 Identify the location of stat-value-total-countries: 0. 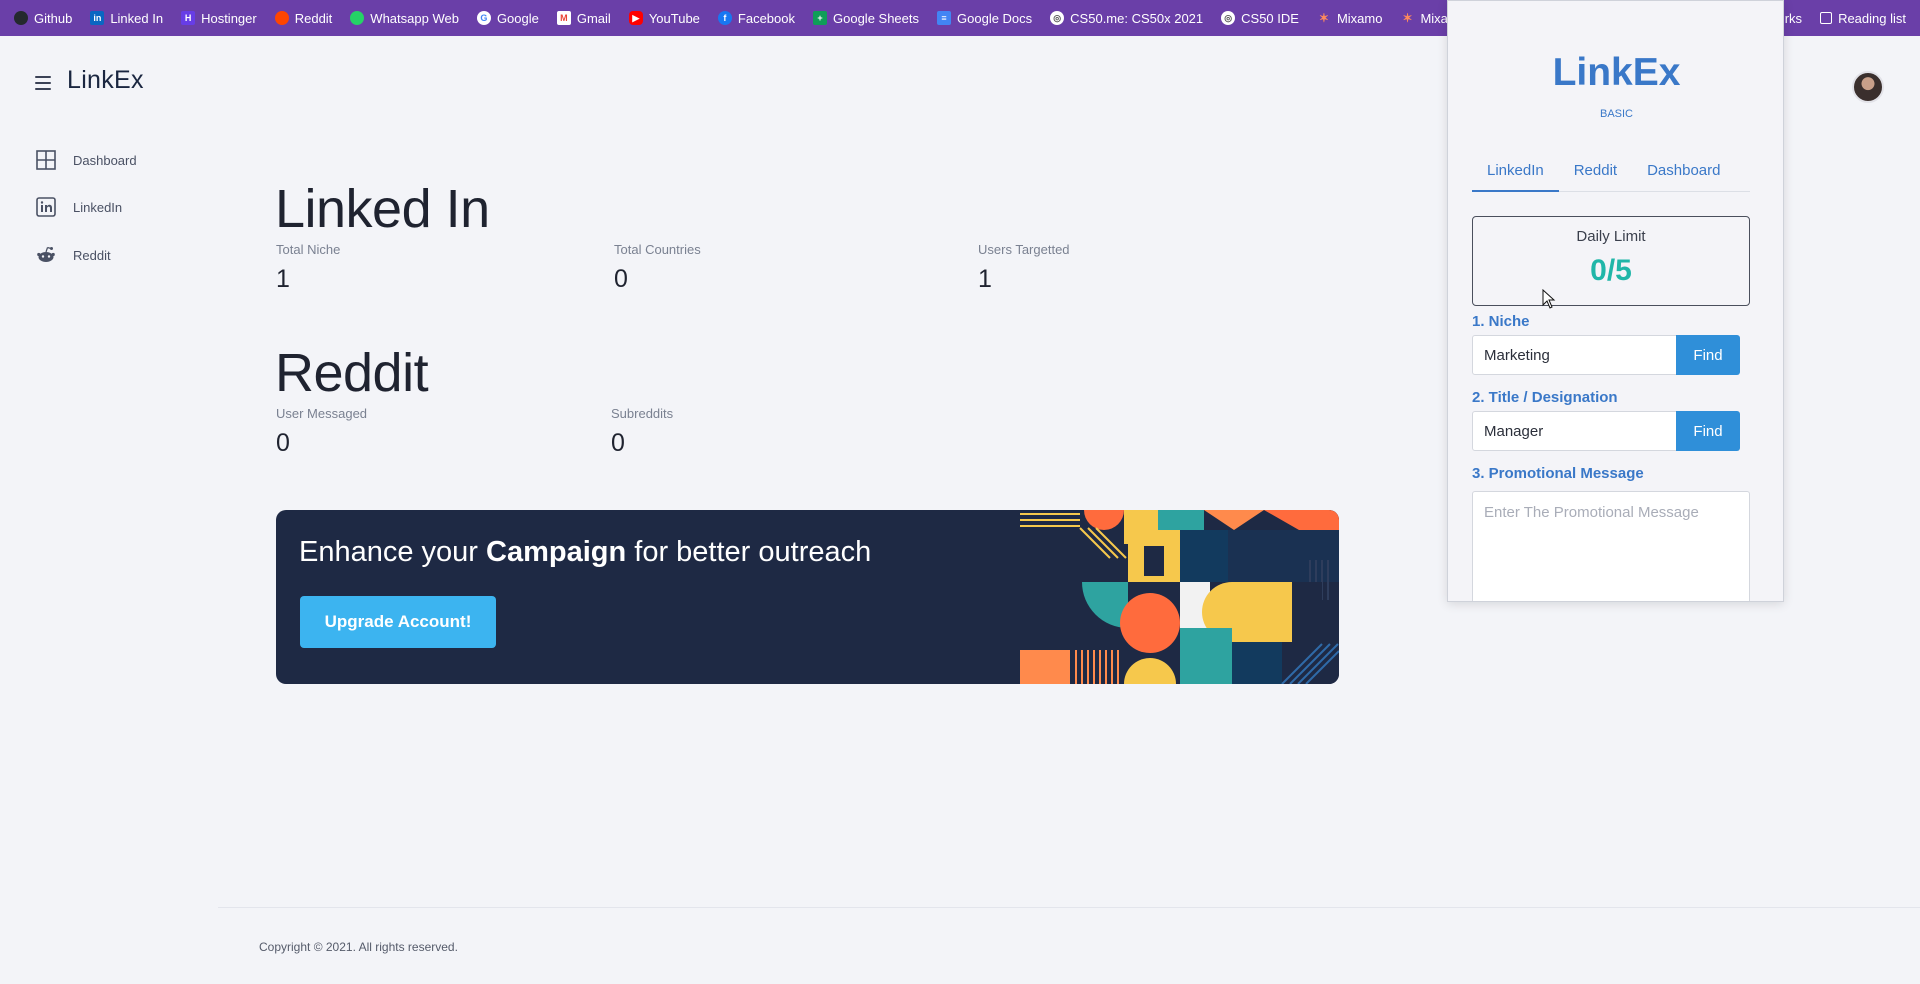
(621, 279).